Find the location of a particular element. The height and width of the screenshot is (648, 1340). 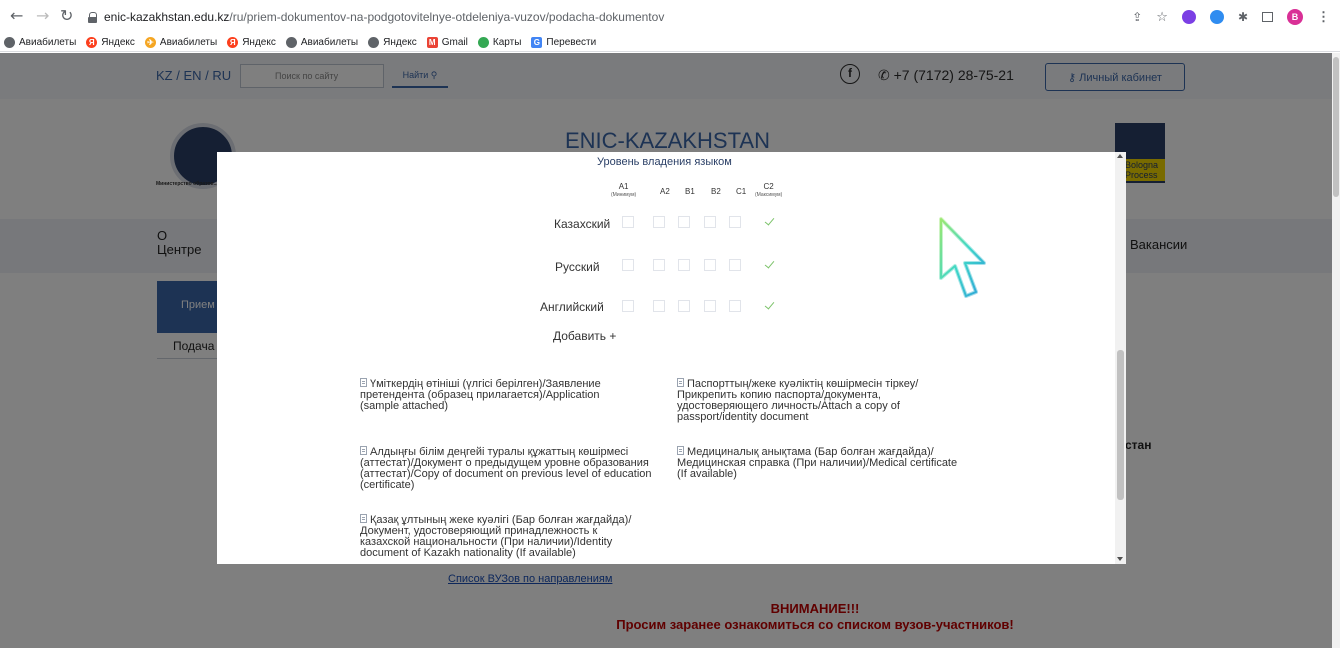

language-label: Английский is located at coordinates (572, 307).